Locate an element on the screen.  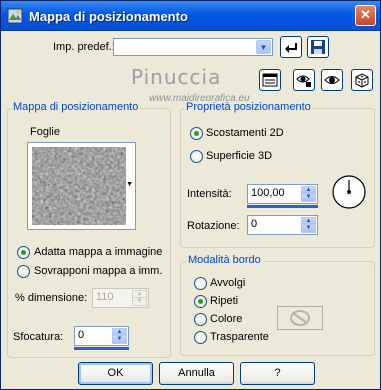
preview-toggle-button is located at coordinates (270, 80).